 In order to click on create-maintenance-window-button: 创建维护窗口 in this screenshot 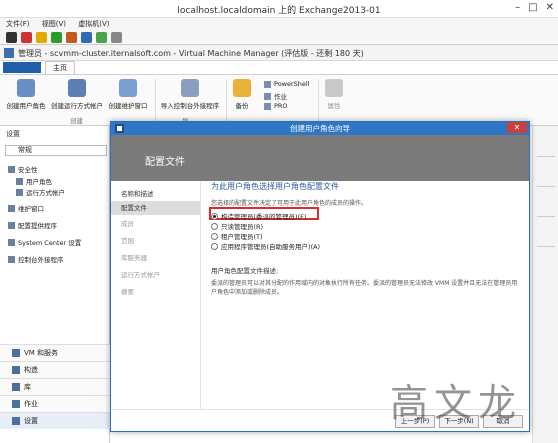, I will do `click(128, 94)`.